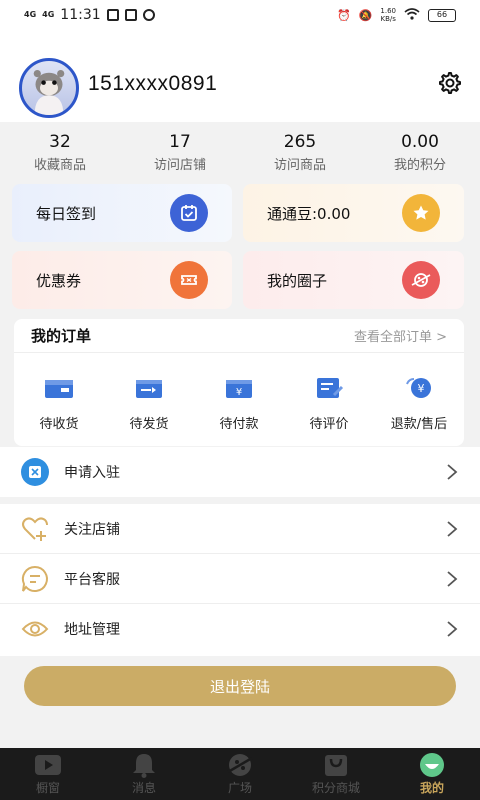 The height and width of the screenshot is (800, 480). What do you see at coordinates (130, 15) in the screenshot?
I see `cast-icon` at bounding box center [130, 15].